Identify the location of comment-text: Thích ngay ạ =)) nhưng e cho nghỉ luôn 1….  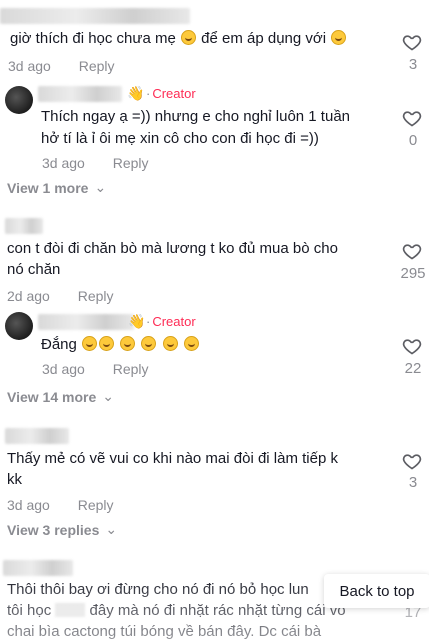
(196, 116).